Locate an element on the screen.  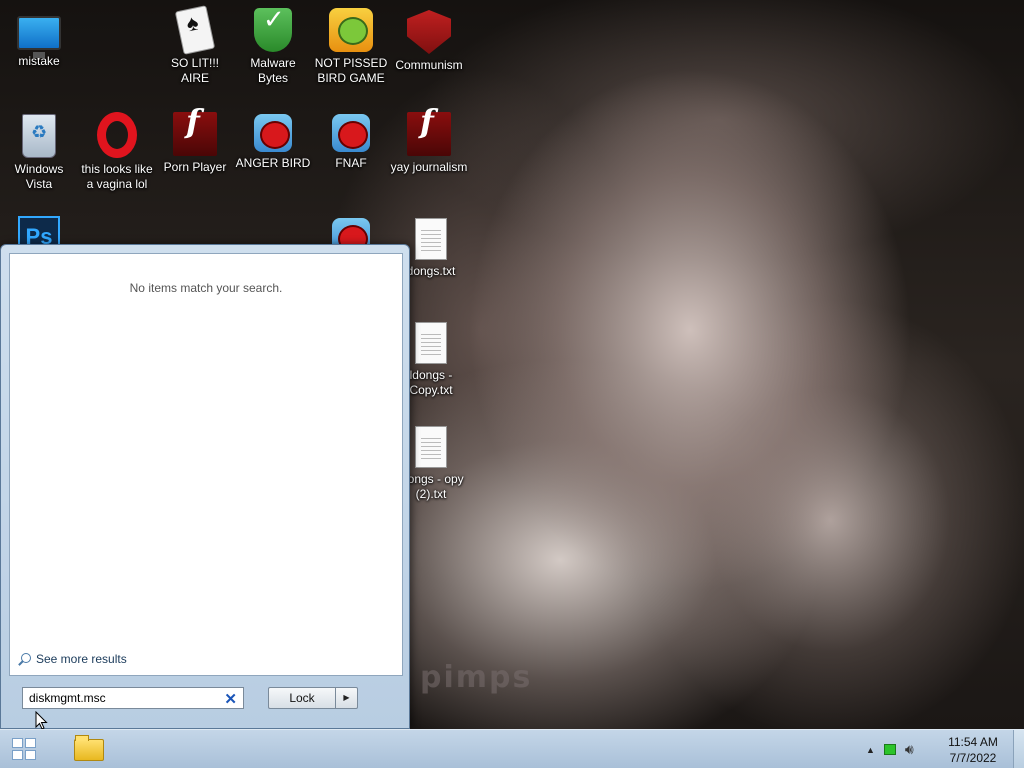
show-desktop-button is located at coordinates (1018, 749).